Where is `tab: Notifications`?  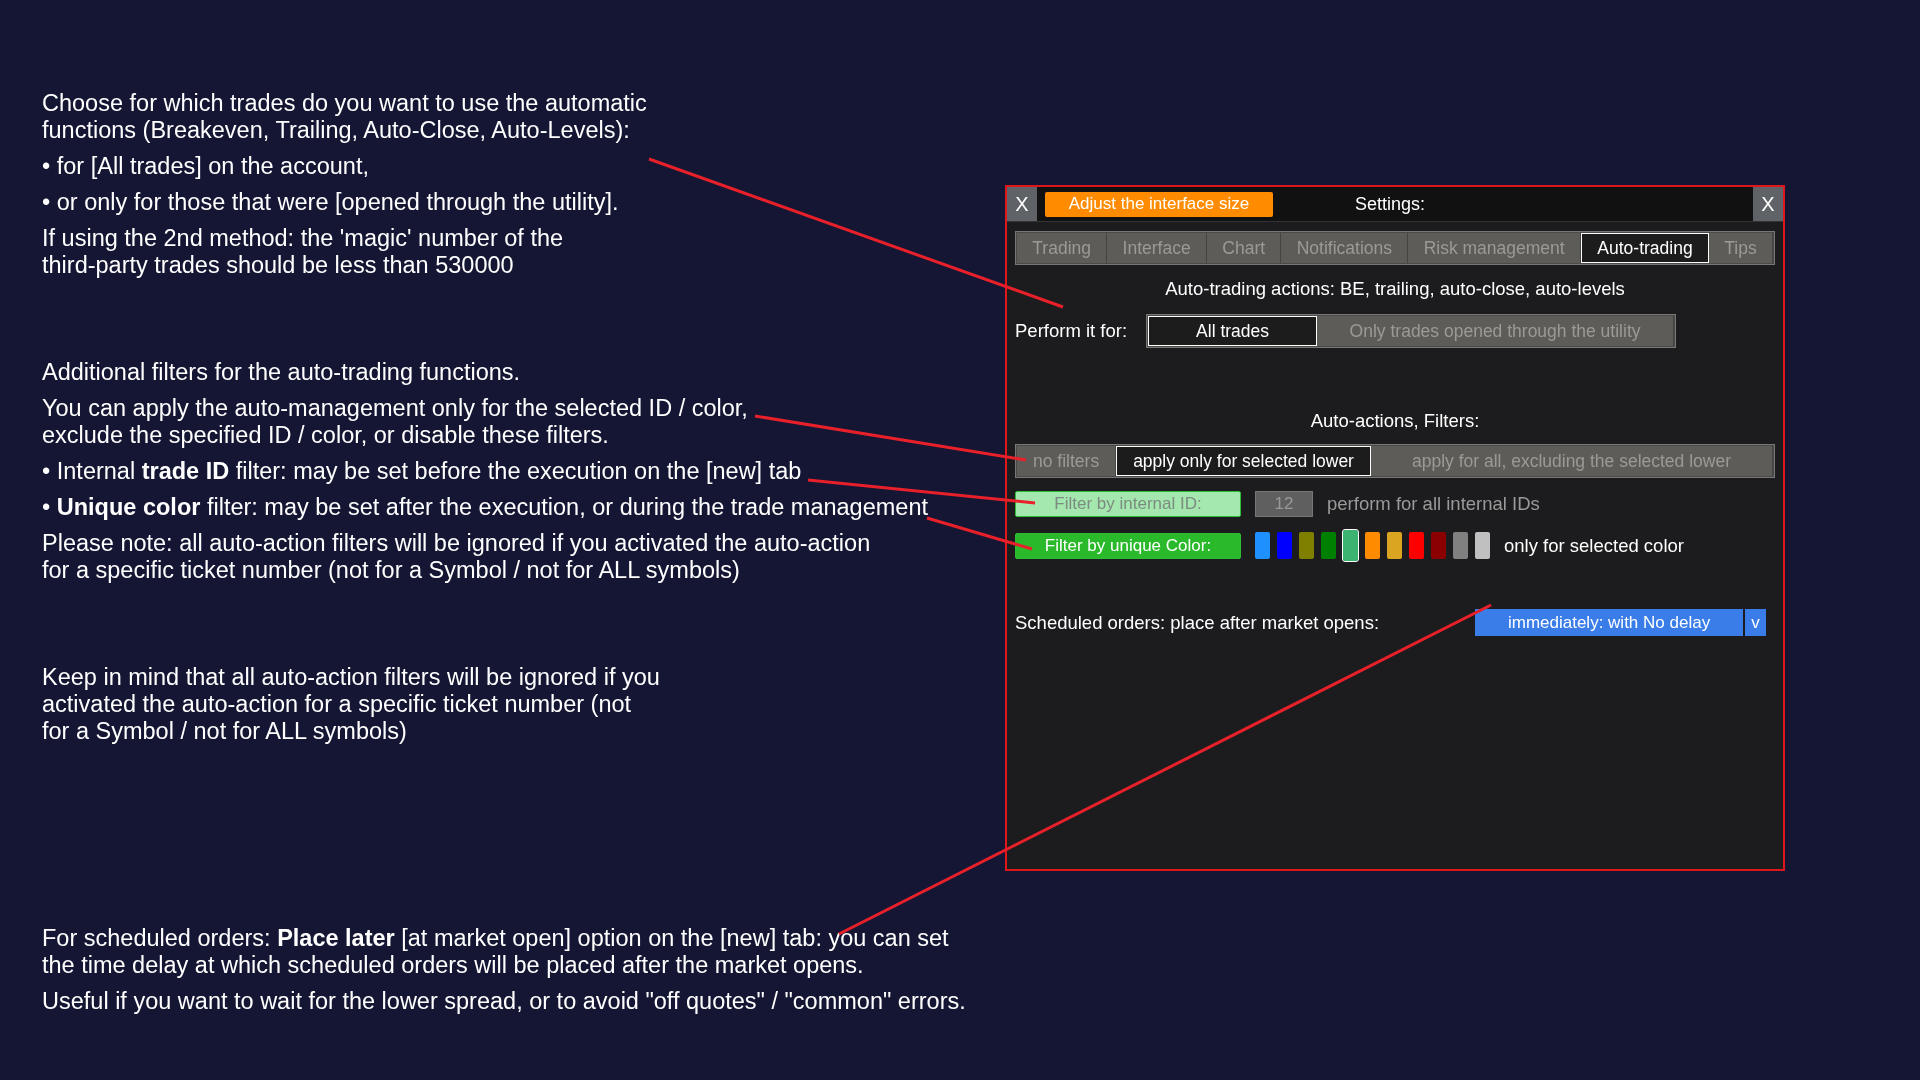
tab: Notifications is located at coordinates (1345, 248).